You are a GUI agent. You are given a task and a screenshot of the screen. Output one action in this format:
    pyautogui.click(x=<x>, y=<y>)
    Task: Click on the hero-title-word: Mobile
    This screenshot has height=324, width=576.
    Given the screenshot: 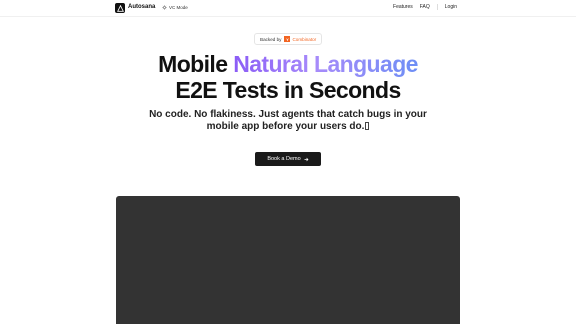 What is the action you would take?
    pyautogui.click(x=193, y=64)
    